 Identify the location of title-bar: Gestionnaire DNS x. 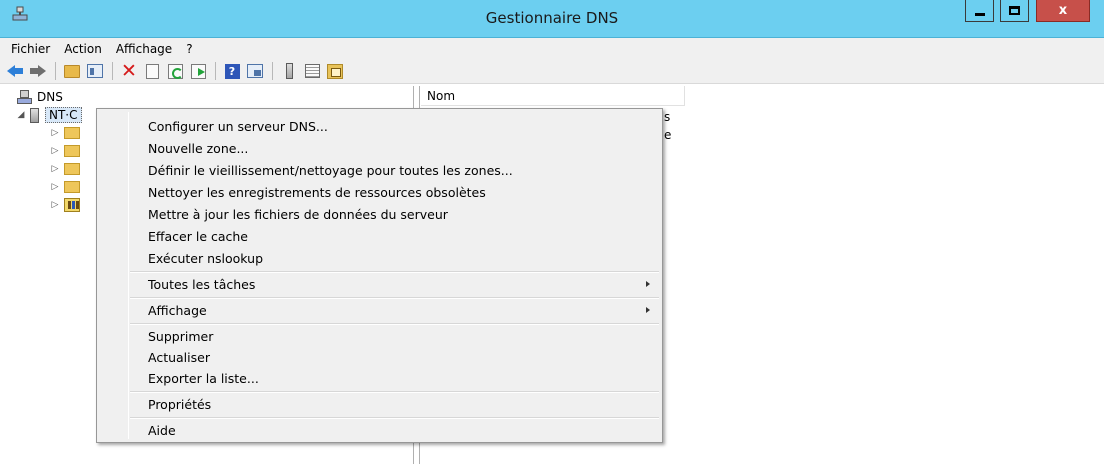
(552, 19).